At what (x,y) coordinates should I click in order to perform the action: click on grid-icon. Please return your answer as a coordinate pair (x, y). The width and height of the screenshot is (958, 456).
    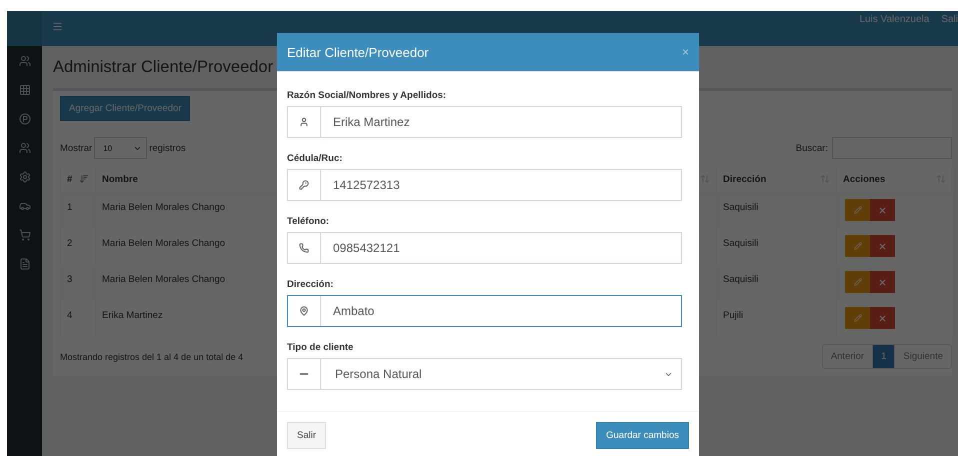
    Looking at the image, I should click on (24, 90).